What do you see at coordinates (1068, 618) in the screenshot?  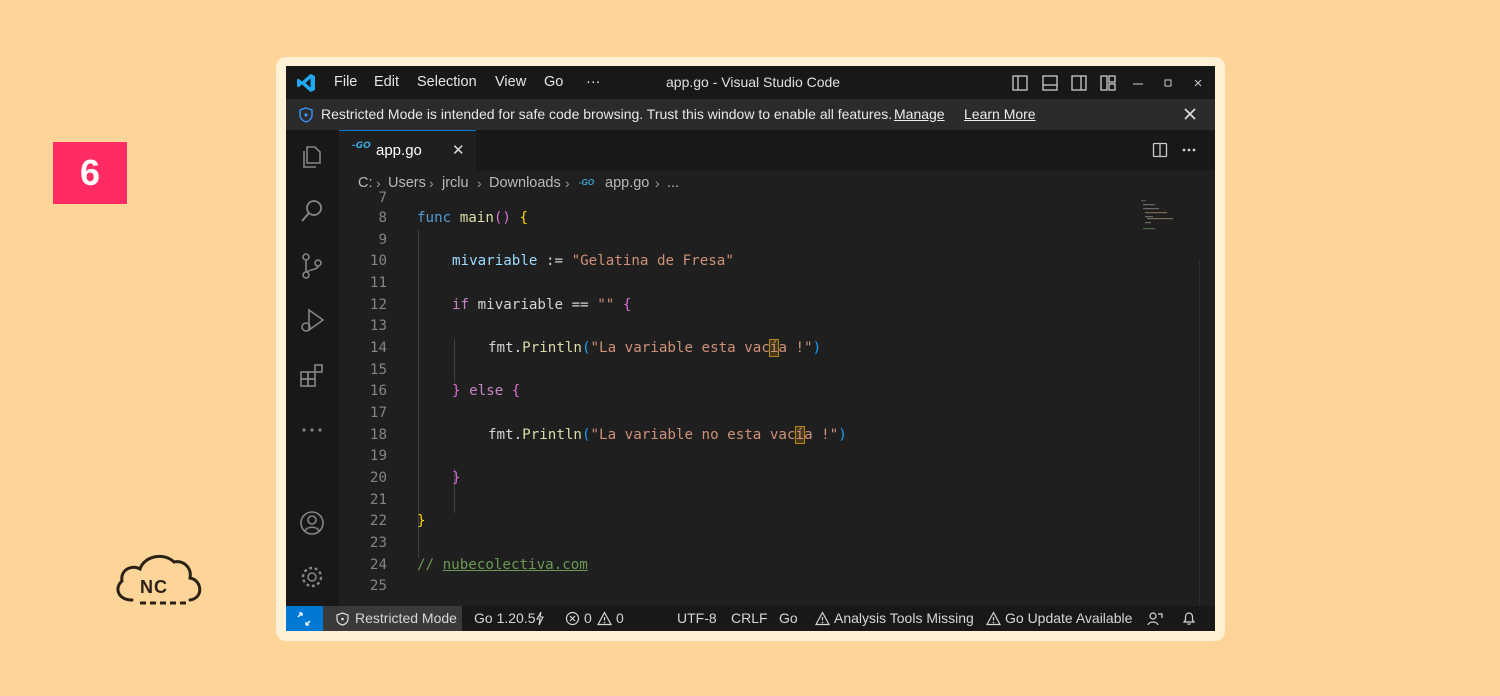 I see `go-update-status: Go Update Available` at bounding box center [1068, 618].